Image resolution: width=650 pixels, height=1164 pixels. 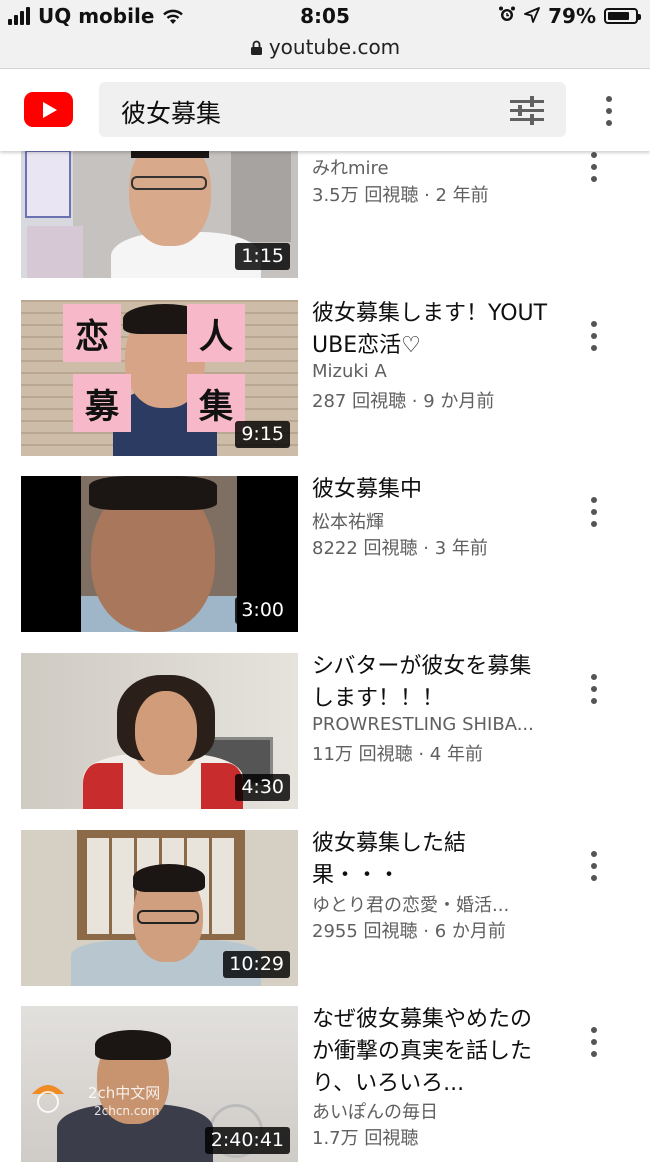 I want to click on video-thumbnail: 3:00, so click(x=159, y=554).